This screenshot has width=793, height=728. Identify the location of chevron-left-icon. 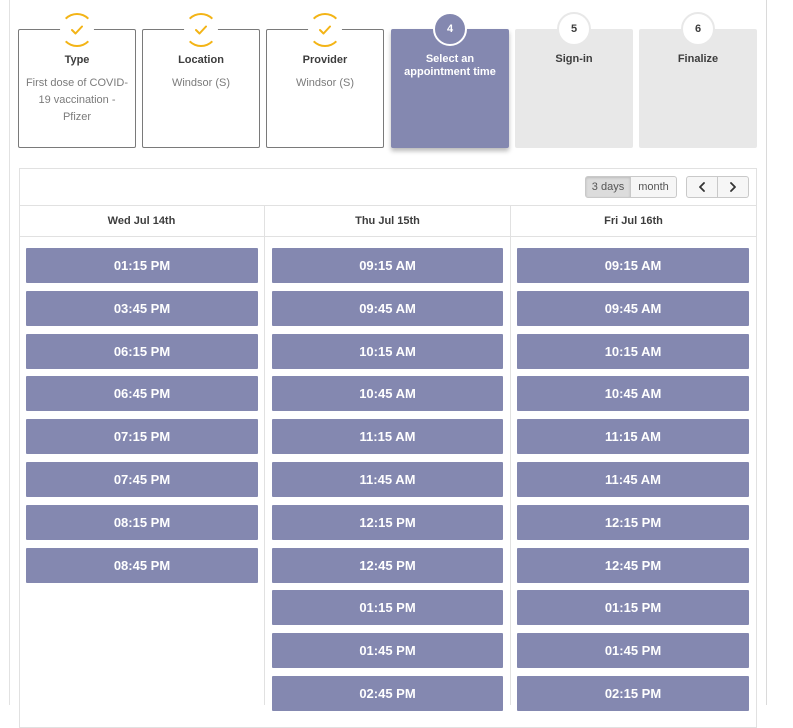
(702, 187).